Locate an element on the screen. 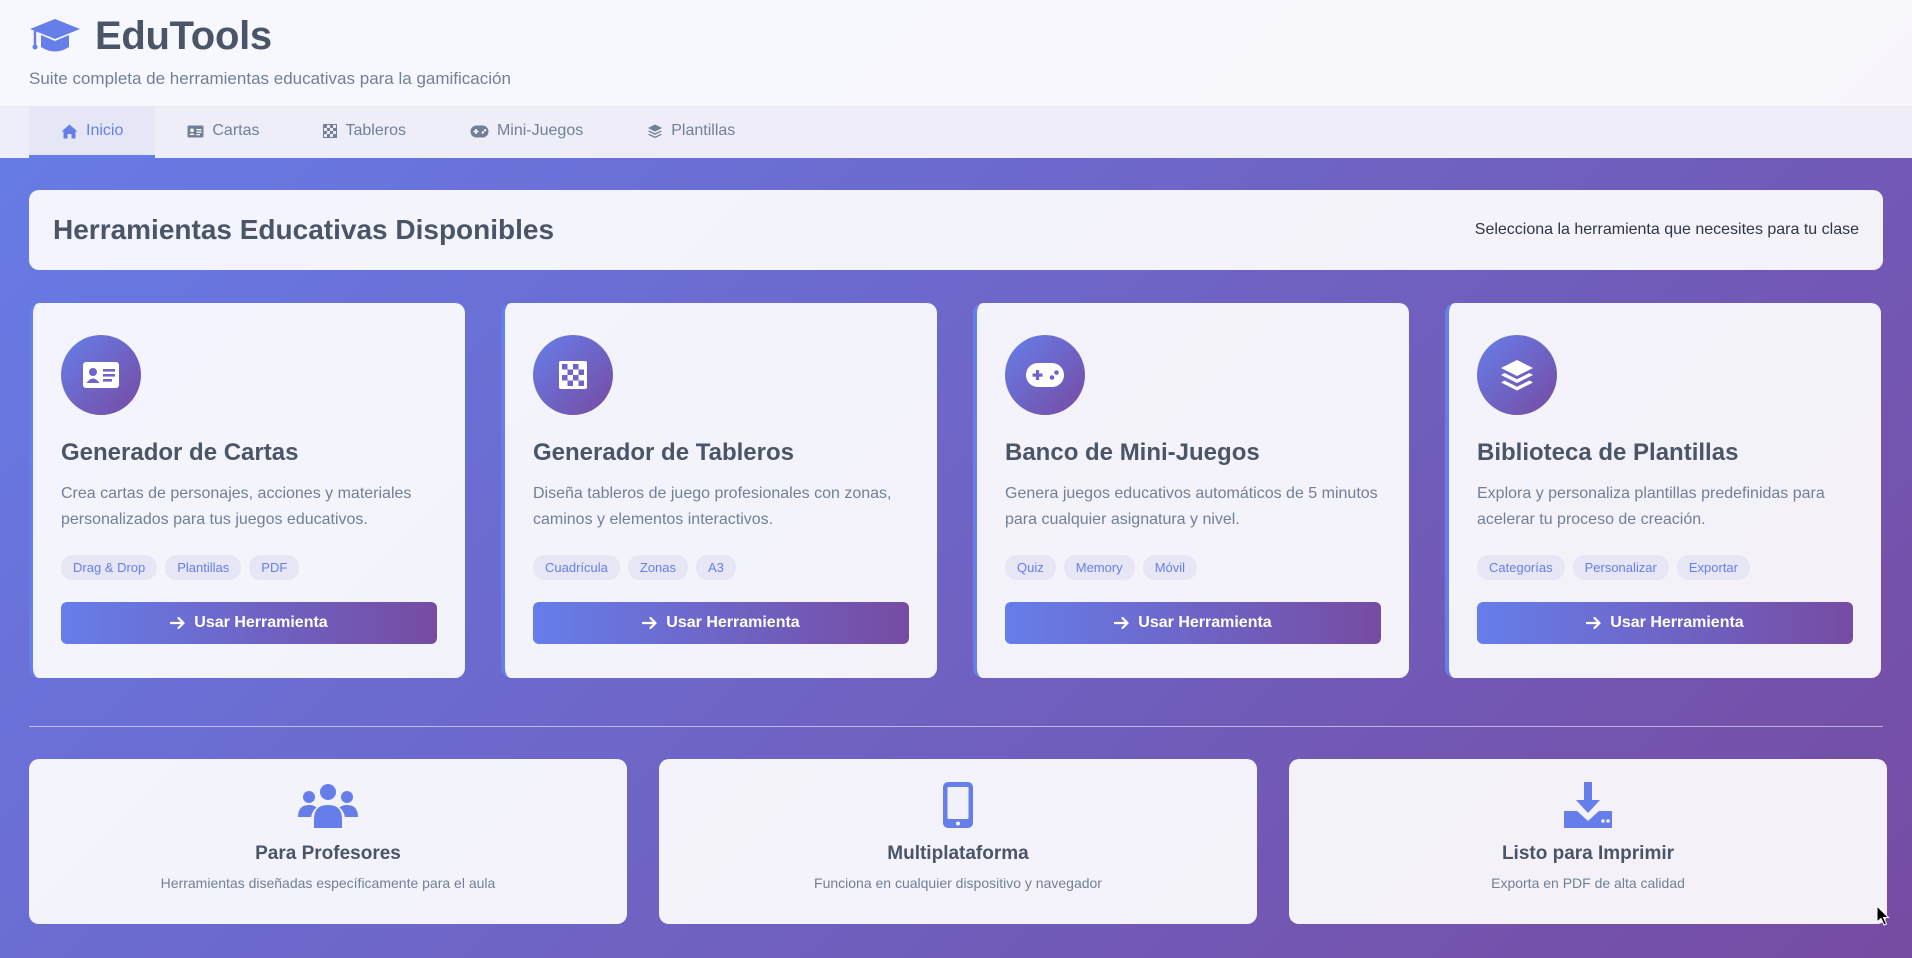 This screenshot has height=958, width=1912. tag: A3 is located at coordinates (716, 567).